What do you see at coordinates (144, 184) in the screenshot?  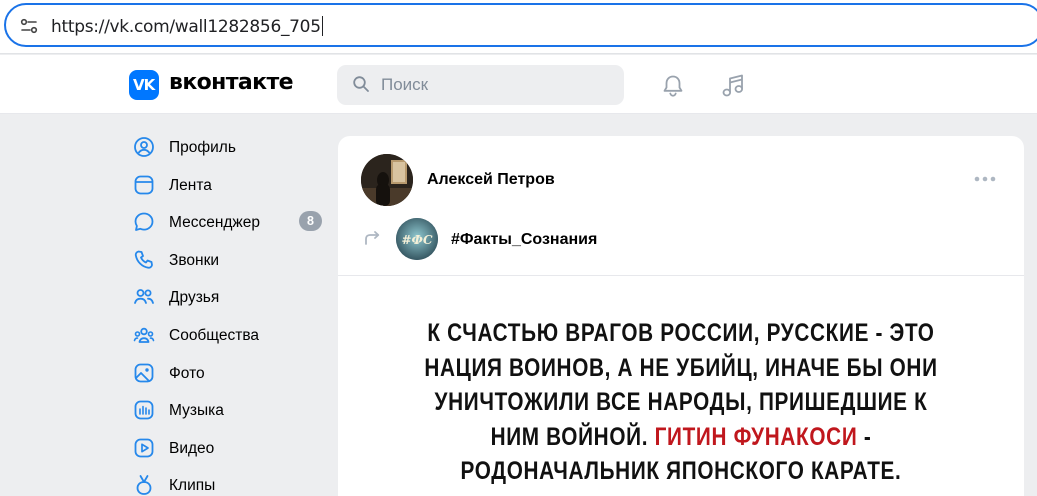 I see `feed-icon` at bounding box center [144, 184].